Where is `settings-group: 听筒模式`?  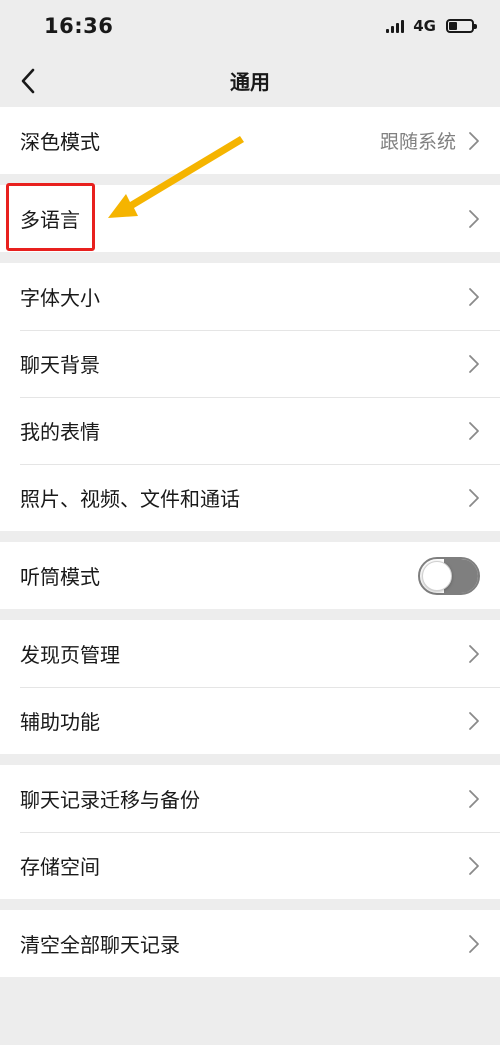 settings-group: 听筒模式 is located at coordinates (250, 575).